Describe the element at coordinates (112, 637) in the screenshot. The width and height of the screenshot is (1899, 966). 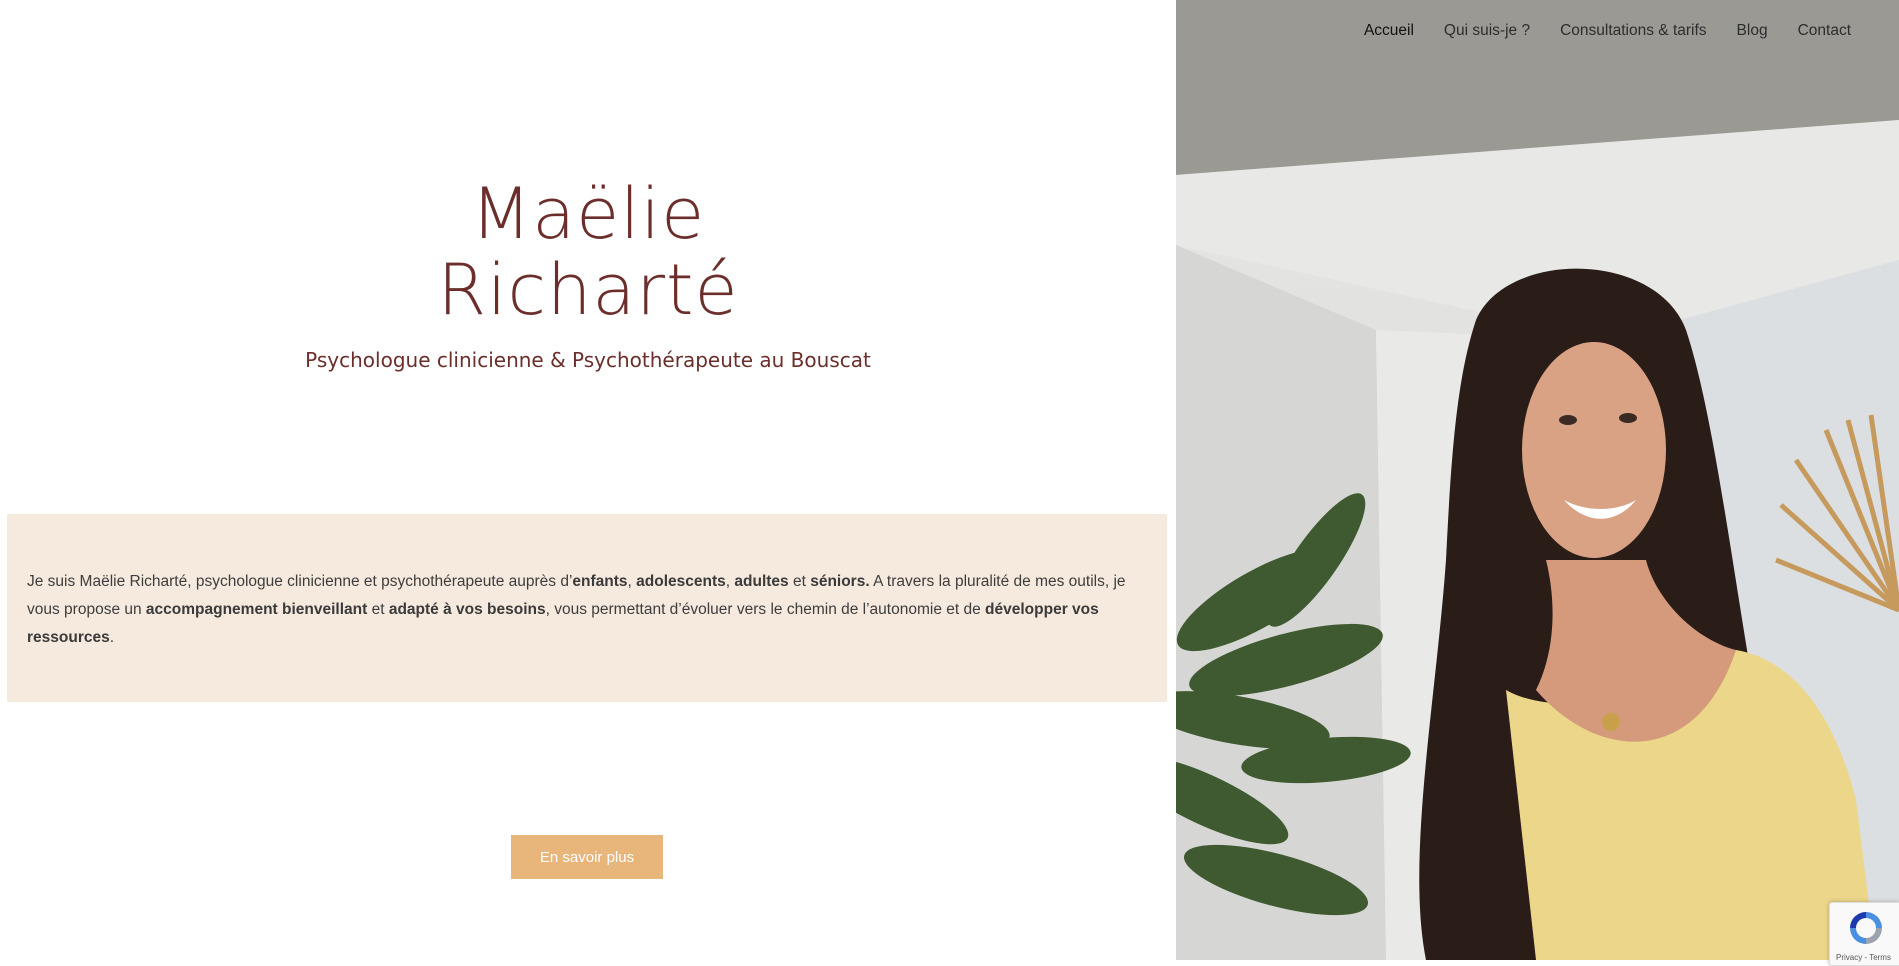
I see `intro-text-segment: .` at that location.